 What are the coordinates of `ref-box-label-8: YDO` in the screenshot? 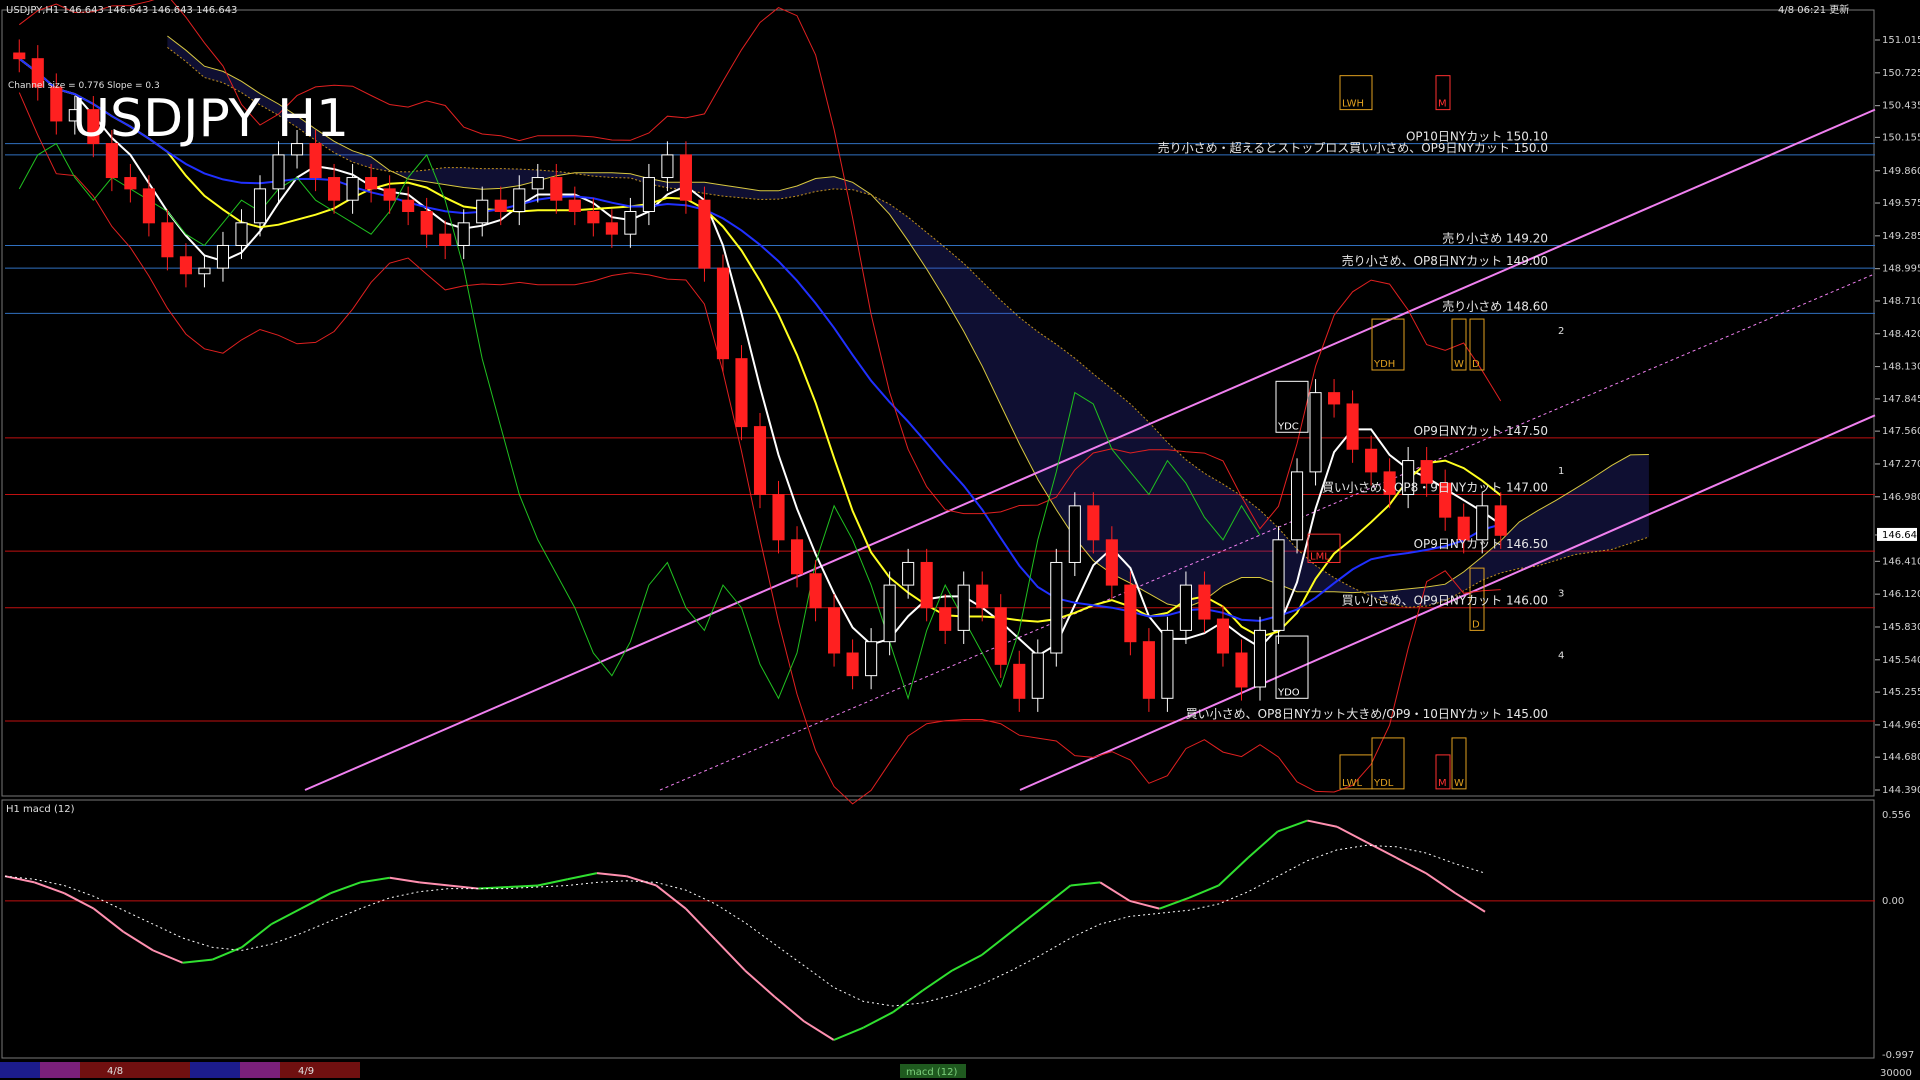 It's located at (1288, 692).